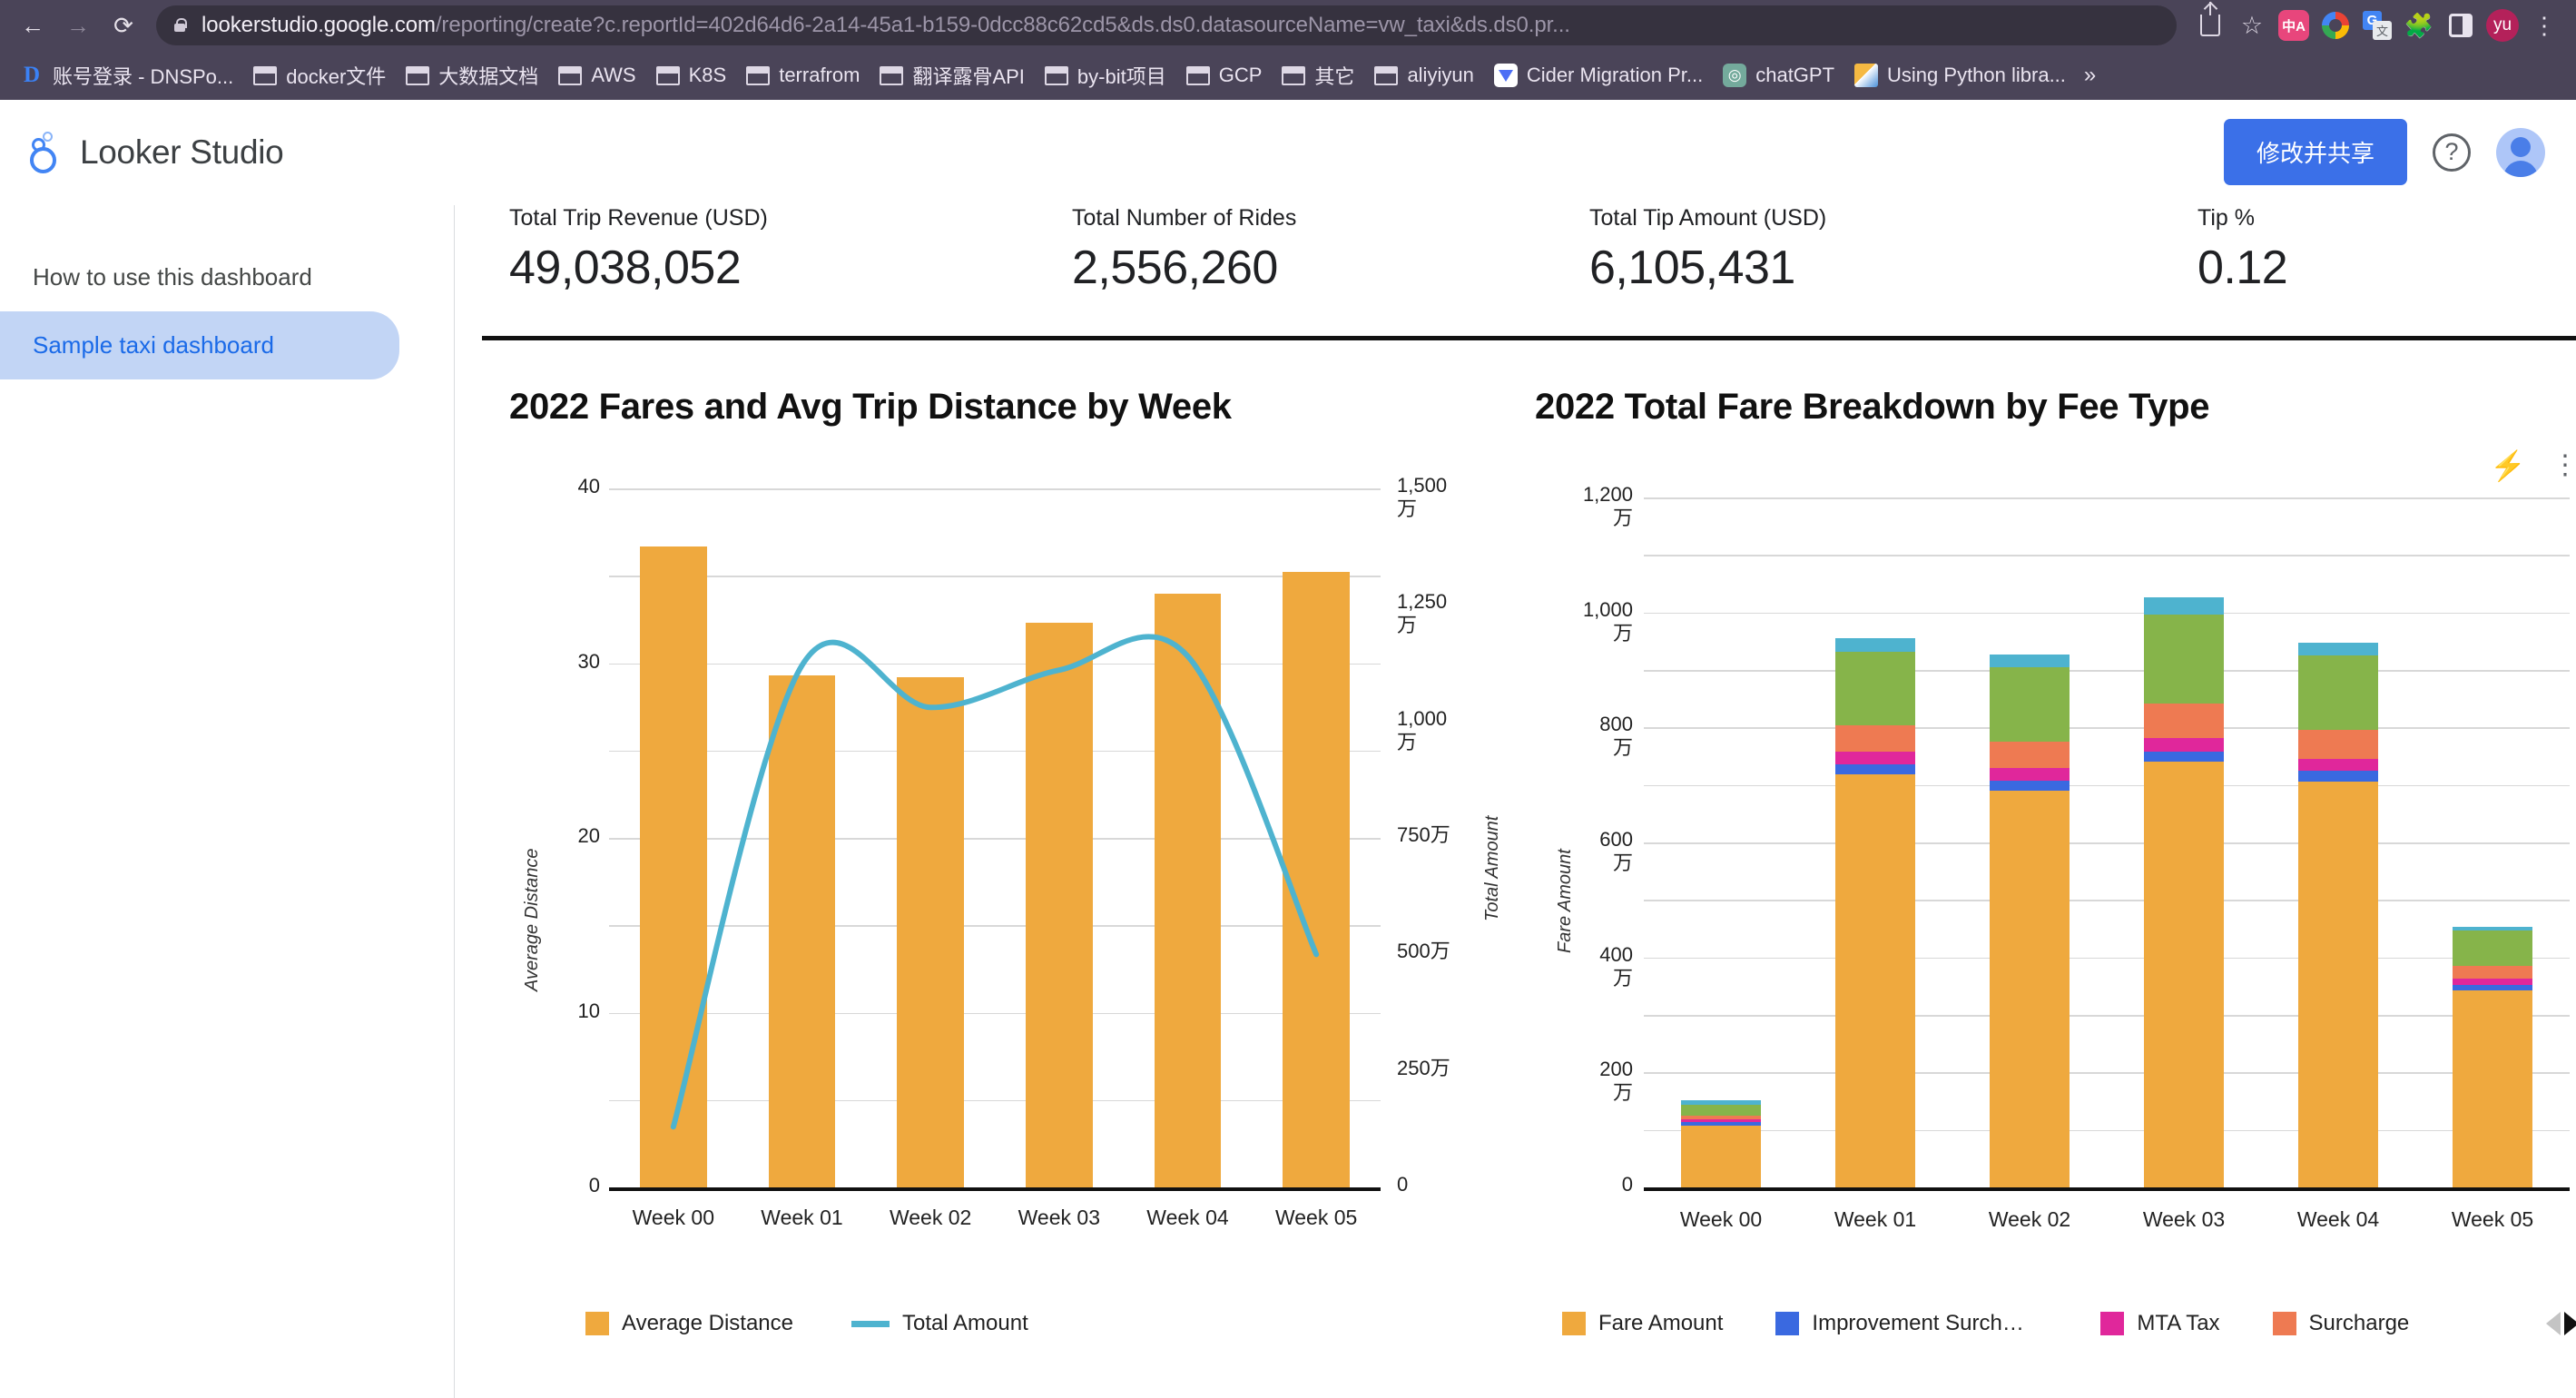 The height and width of the screenshot is (1398, 2576). I want to click on legend-next-arrow-icon, so click(2570, 1323).